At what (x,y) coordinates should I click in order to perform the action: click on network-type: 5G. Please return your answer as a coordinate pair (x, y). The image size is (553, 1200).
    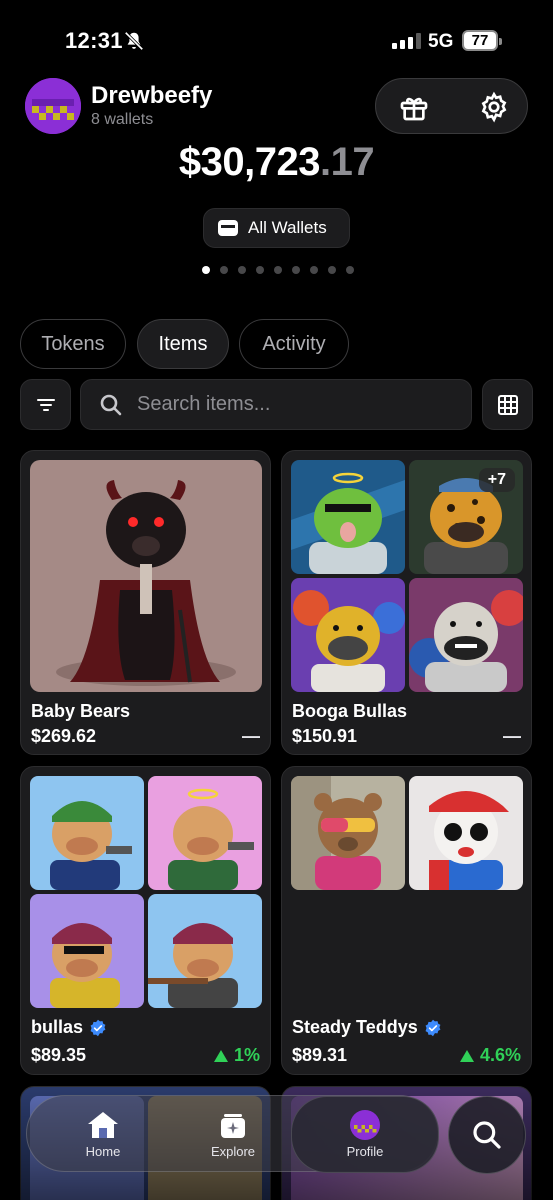
    Looking at the image, I should click on (441, 41).